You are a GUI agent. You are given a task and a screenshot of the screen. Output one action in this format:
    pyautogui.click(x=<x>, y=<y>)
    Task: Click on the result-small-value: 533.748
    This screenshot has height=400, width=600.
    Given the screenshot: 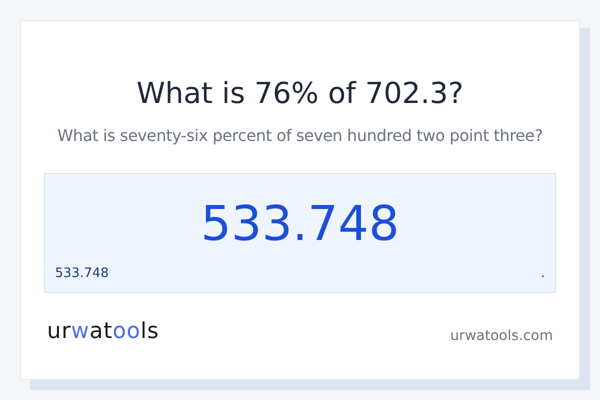 What is the action you would take?
    pyautogui.click(x=82, y=274)
    